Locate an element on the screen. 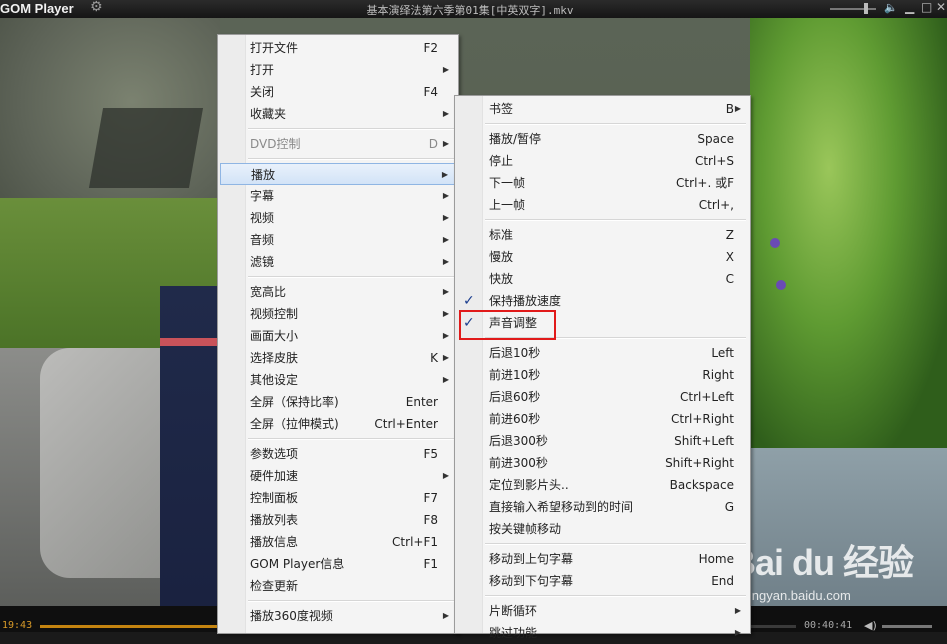 The image size is (947, 644). menu-item: 上一帧 Ctrl+, is located at coordinates (602, 205).